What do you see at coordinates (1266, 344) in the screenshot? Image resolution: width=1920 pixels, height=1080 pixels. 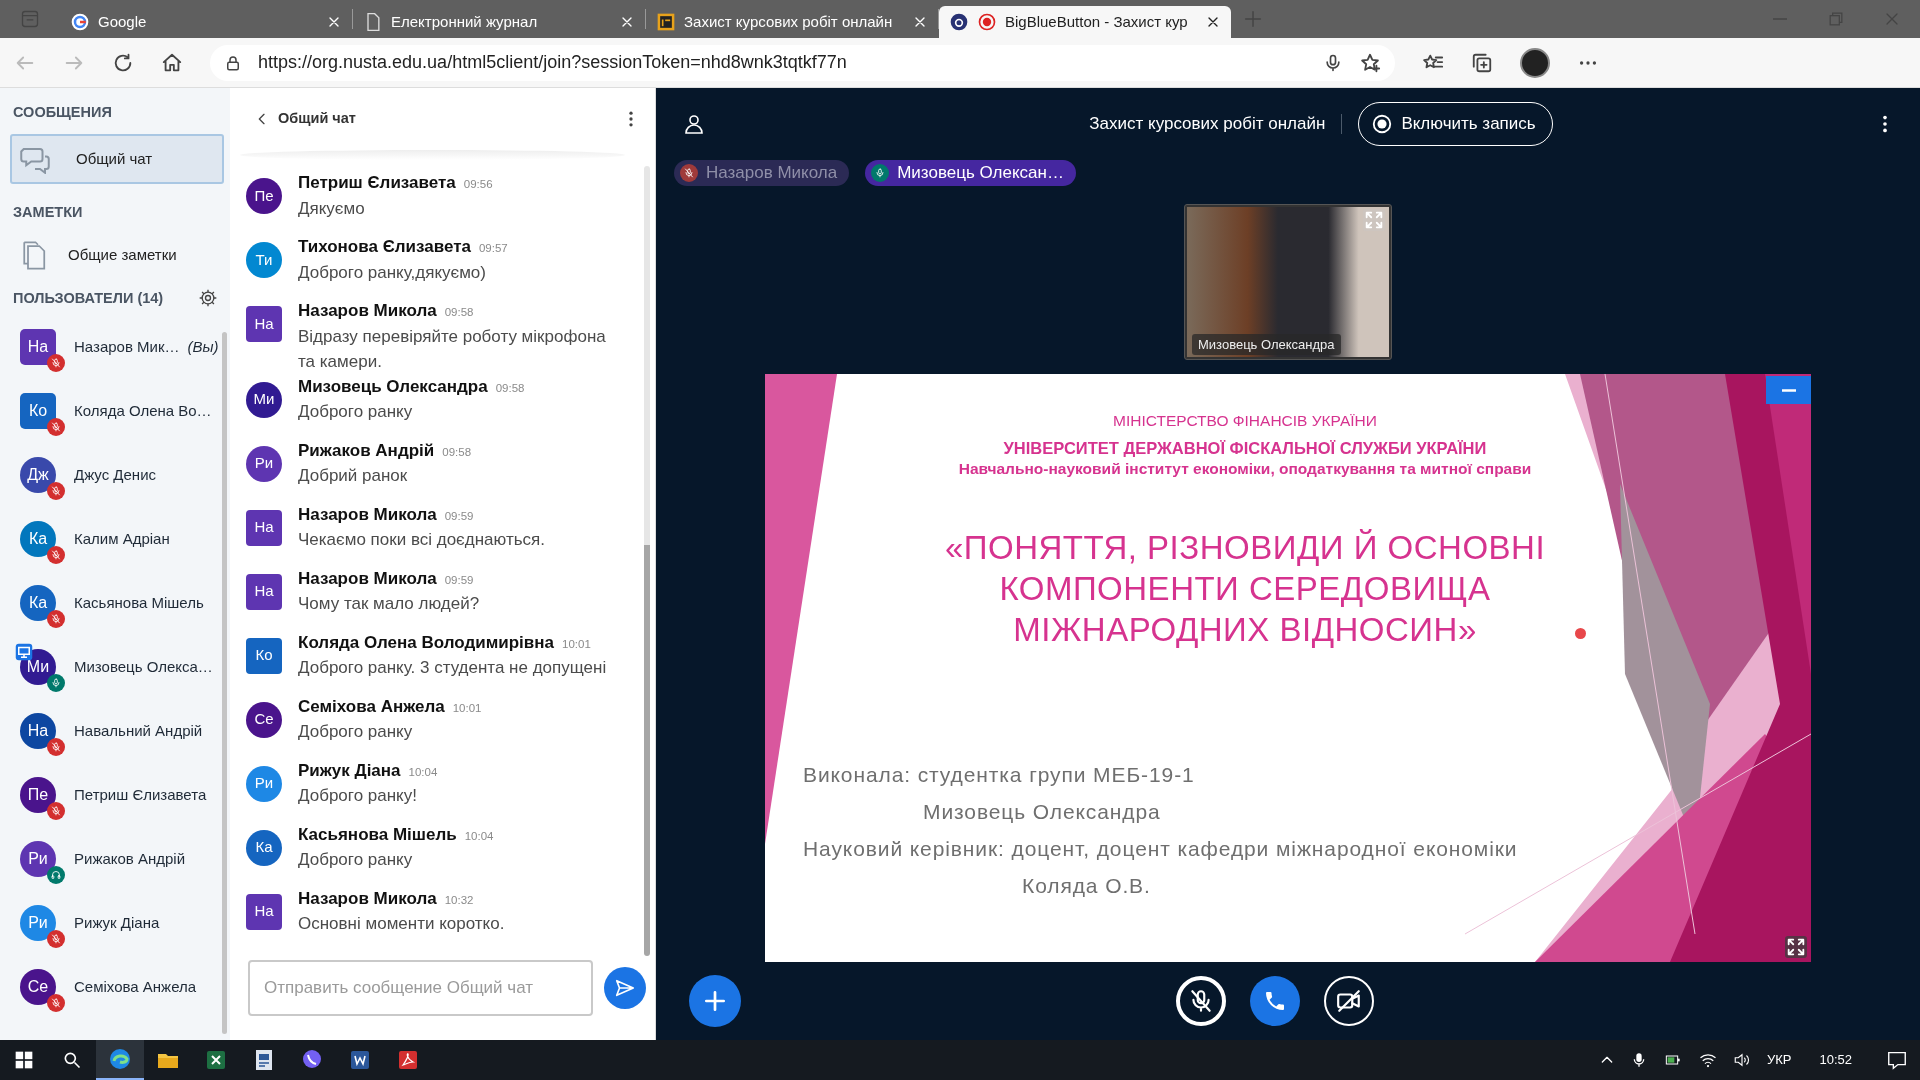 I see `participant-name: Мизовець Олександра` at bounding box center [1266, 344].